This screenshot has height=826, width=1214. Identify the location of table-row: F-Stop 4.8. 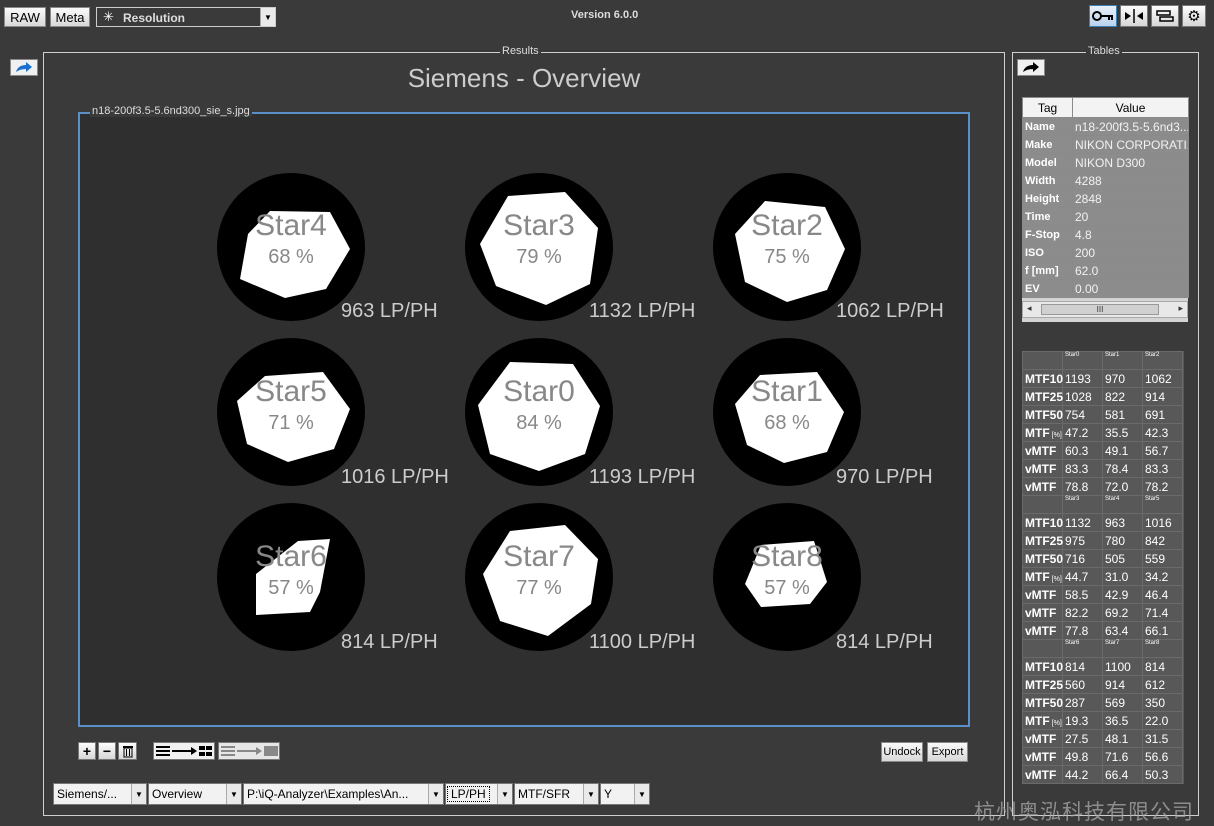
(1105, 234).